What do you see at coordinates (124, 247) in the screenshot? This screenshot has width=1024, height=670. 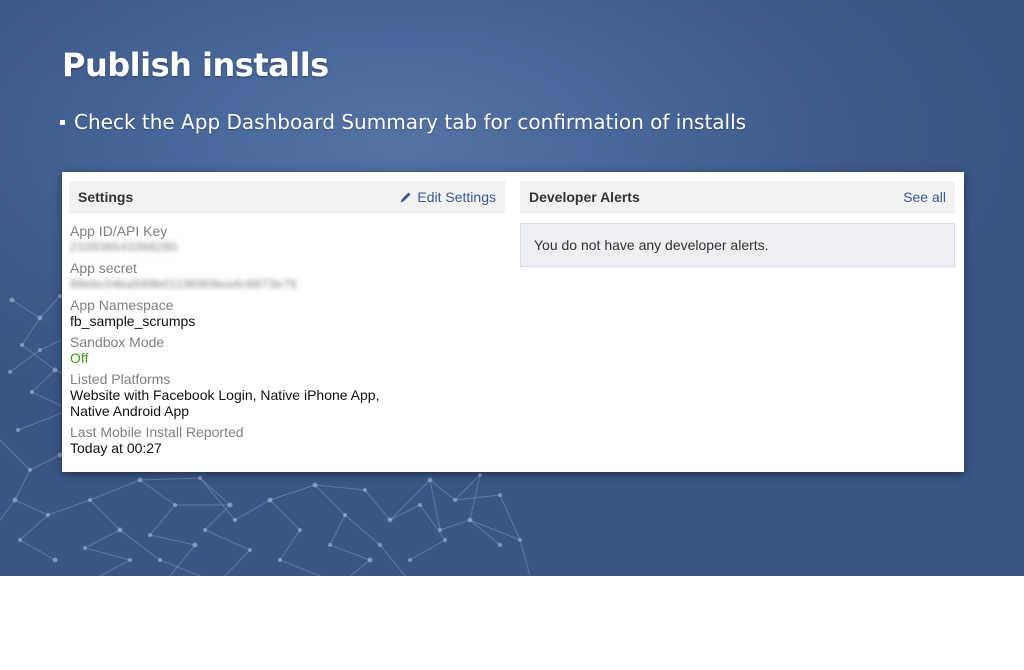 I see `field-value: 233936543368280` at bounding box center [124, 247].